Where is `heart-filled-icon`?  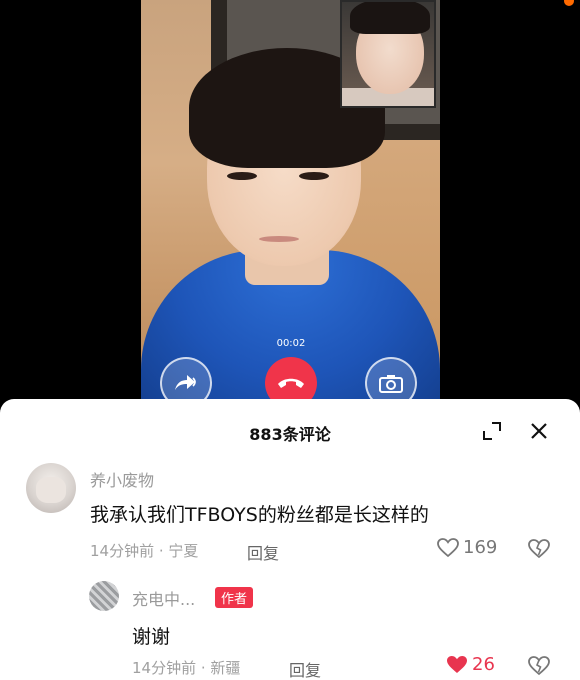 heart-filled-icon is located at coordinates (457, 664).